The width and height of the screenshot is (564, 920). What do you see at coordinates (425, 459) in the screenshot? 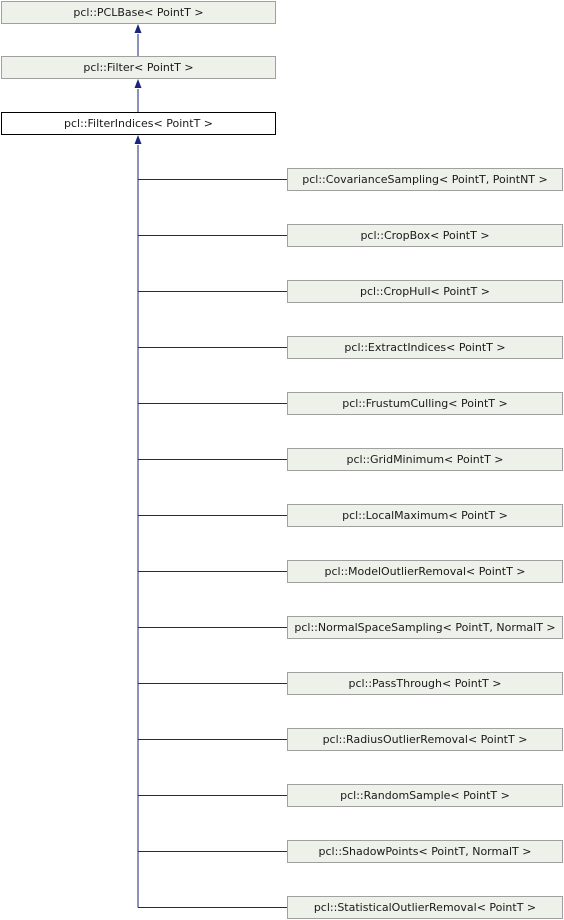
I see `node-gridminimum: pcl::GridMinimum< PointT >` at bounding box center [425, 459].